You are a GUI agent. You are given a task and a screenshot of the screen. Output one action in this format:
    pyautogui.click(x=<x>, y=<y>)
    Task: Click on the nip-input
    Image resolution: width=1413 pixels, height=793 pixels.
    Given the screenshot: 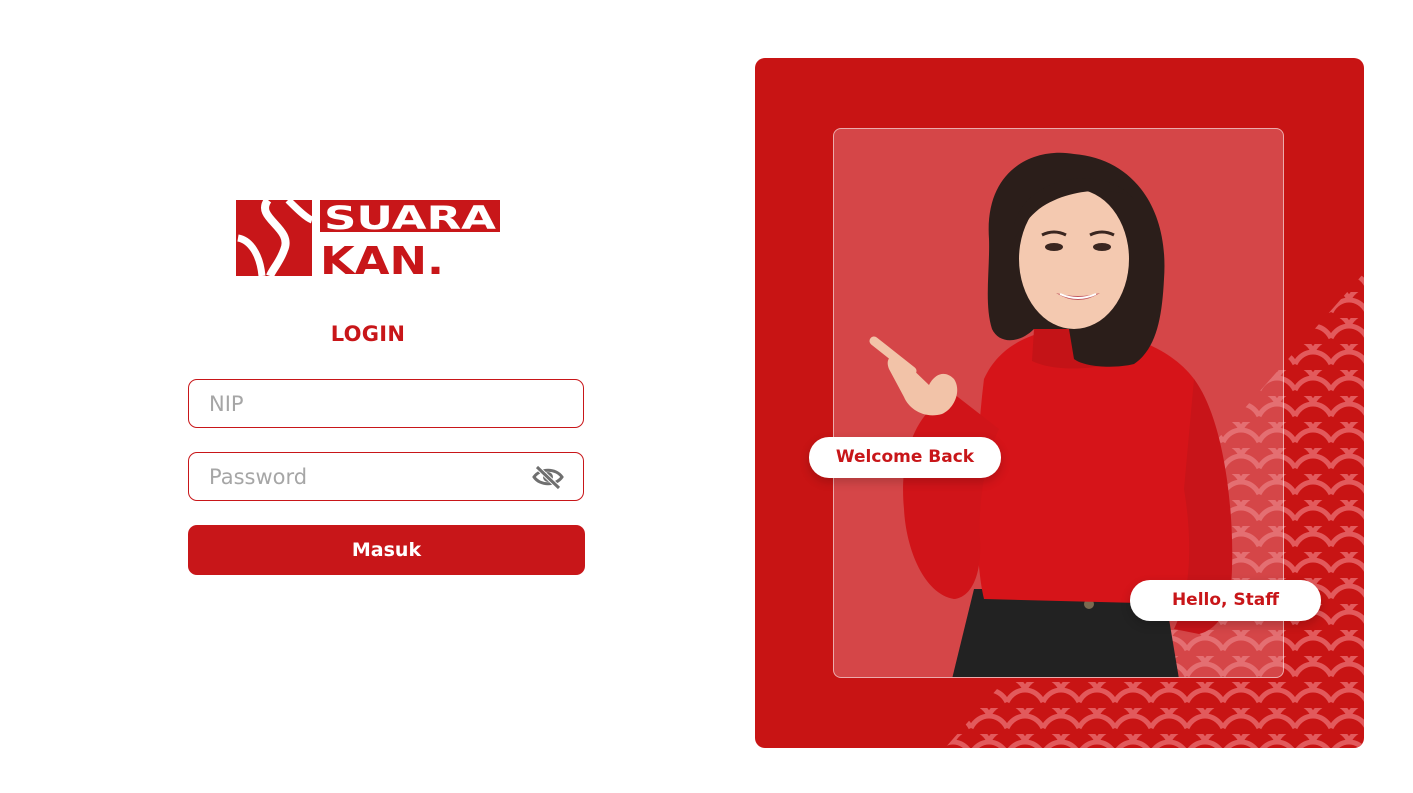 What is the action you would take?
    pyautogui.click(x=349, y=403)
    